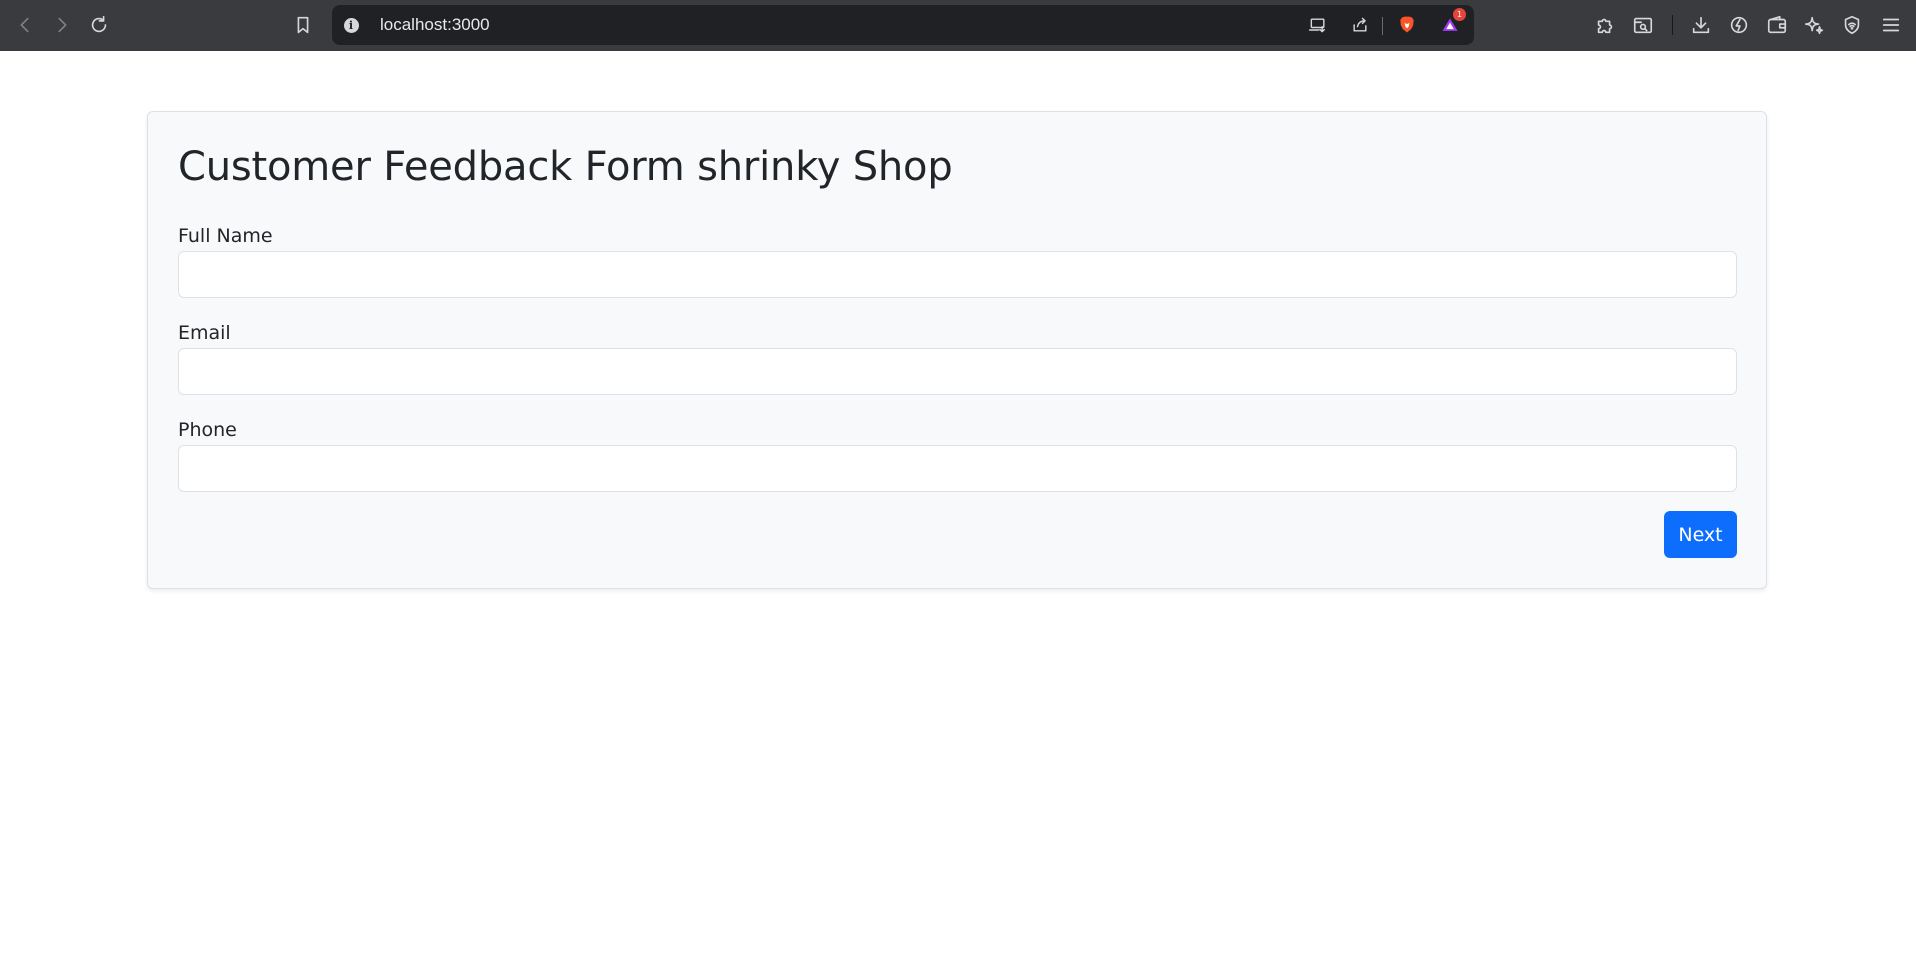 The width and height of the screenshot is (1916, 970). What do you see at coordinates (1318, 25) in the screenshot?
I see `cast-icon` at bounding box center [1318, 25].